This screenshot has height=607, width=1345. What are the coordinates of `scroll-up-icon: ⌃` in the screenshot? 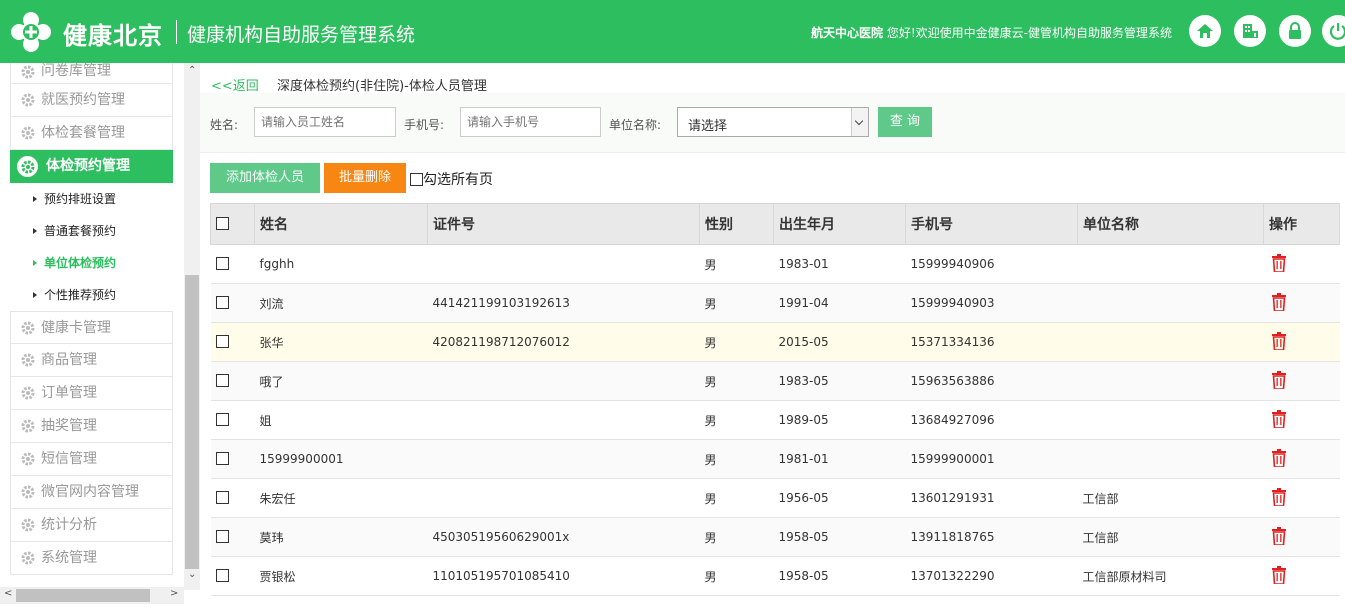 It's located at (192, 70).